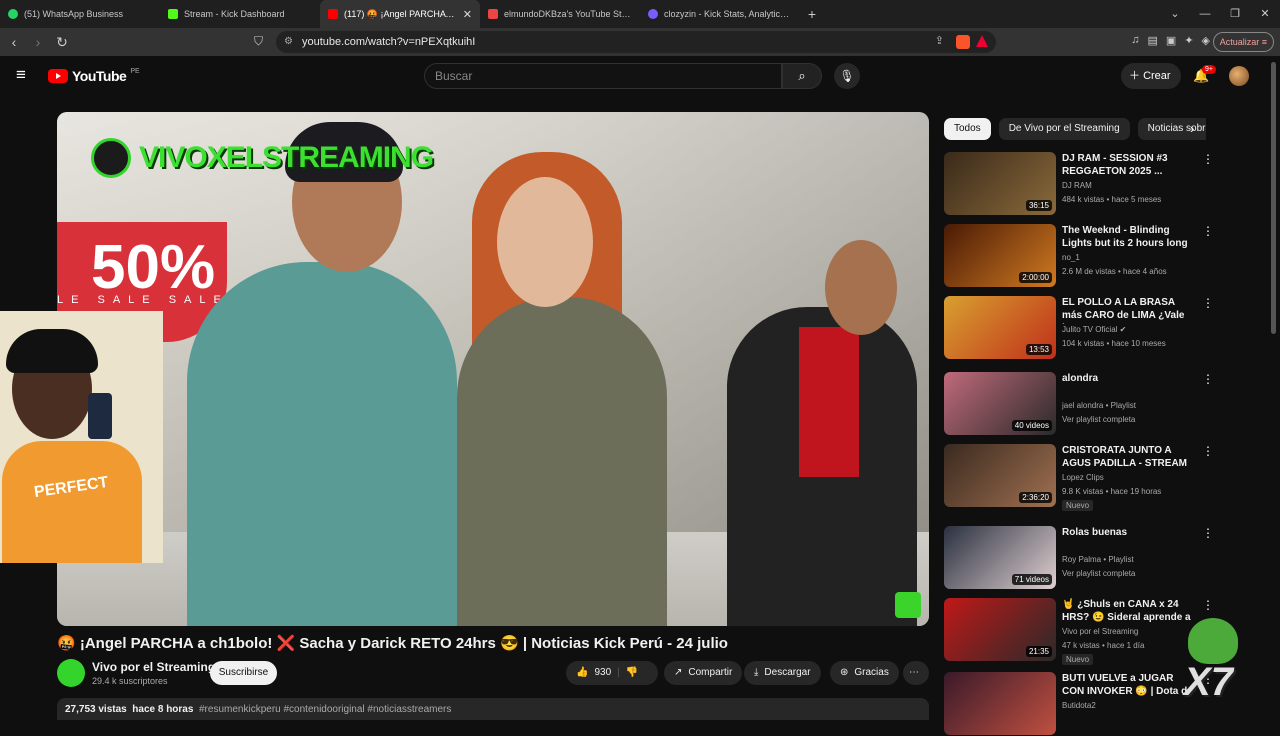  I want to click on share-button: ↗ Compartir, so click(703, 673).